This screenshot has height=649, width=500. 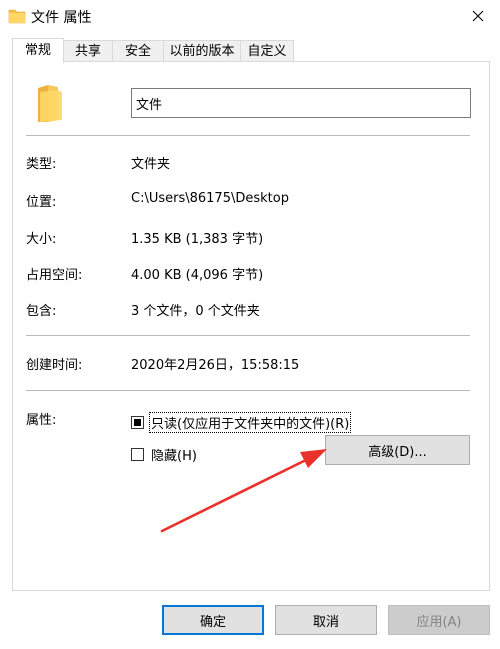 I want to click on created-value: 2020年2月26日，15:58:15, so click(x=215, y=365).